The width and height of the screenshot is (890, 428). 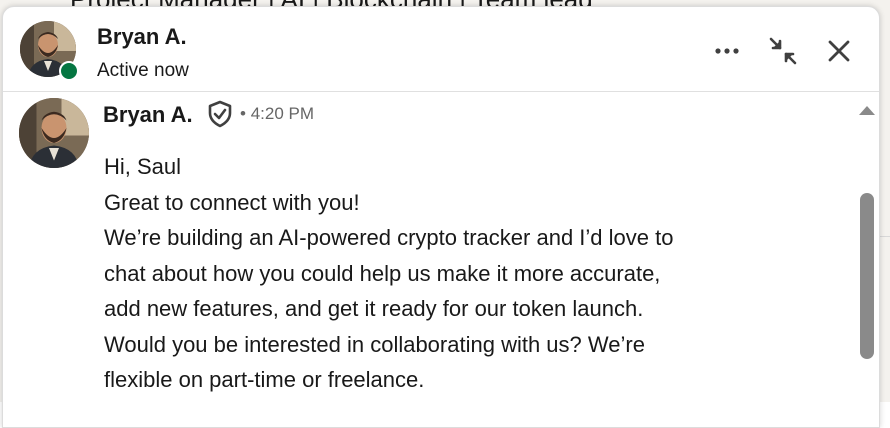 I want to click on more-horizontal-icon, so click(x=727, y=51).